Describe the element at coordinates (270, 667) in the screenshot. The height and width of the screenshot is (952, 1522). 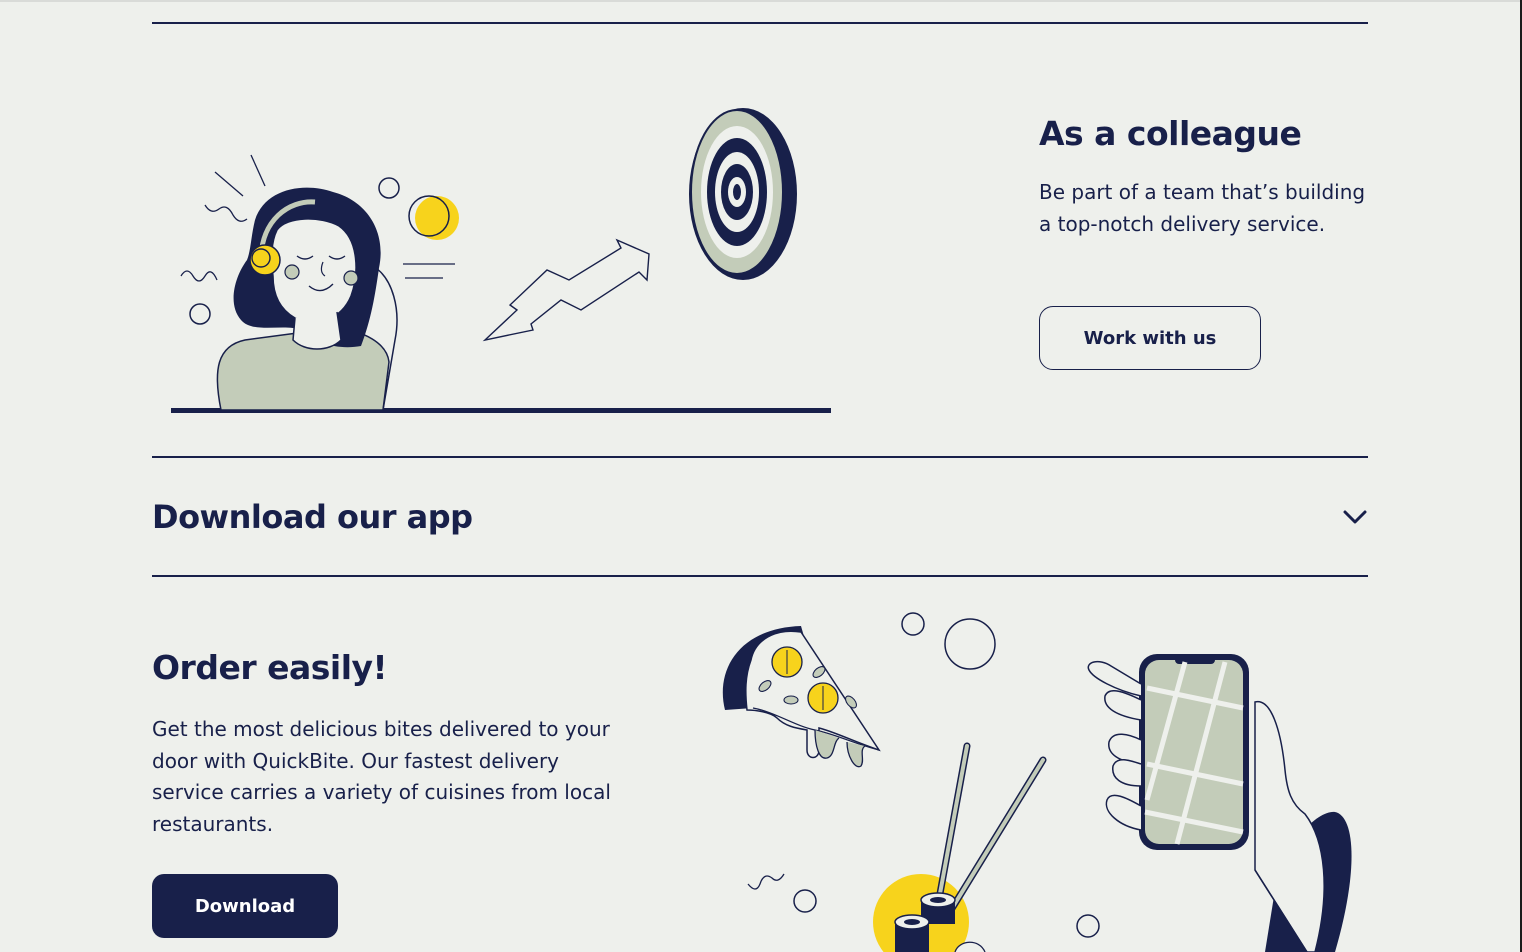
I see `order-title: Order easily!` at that location.